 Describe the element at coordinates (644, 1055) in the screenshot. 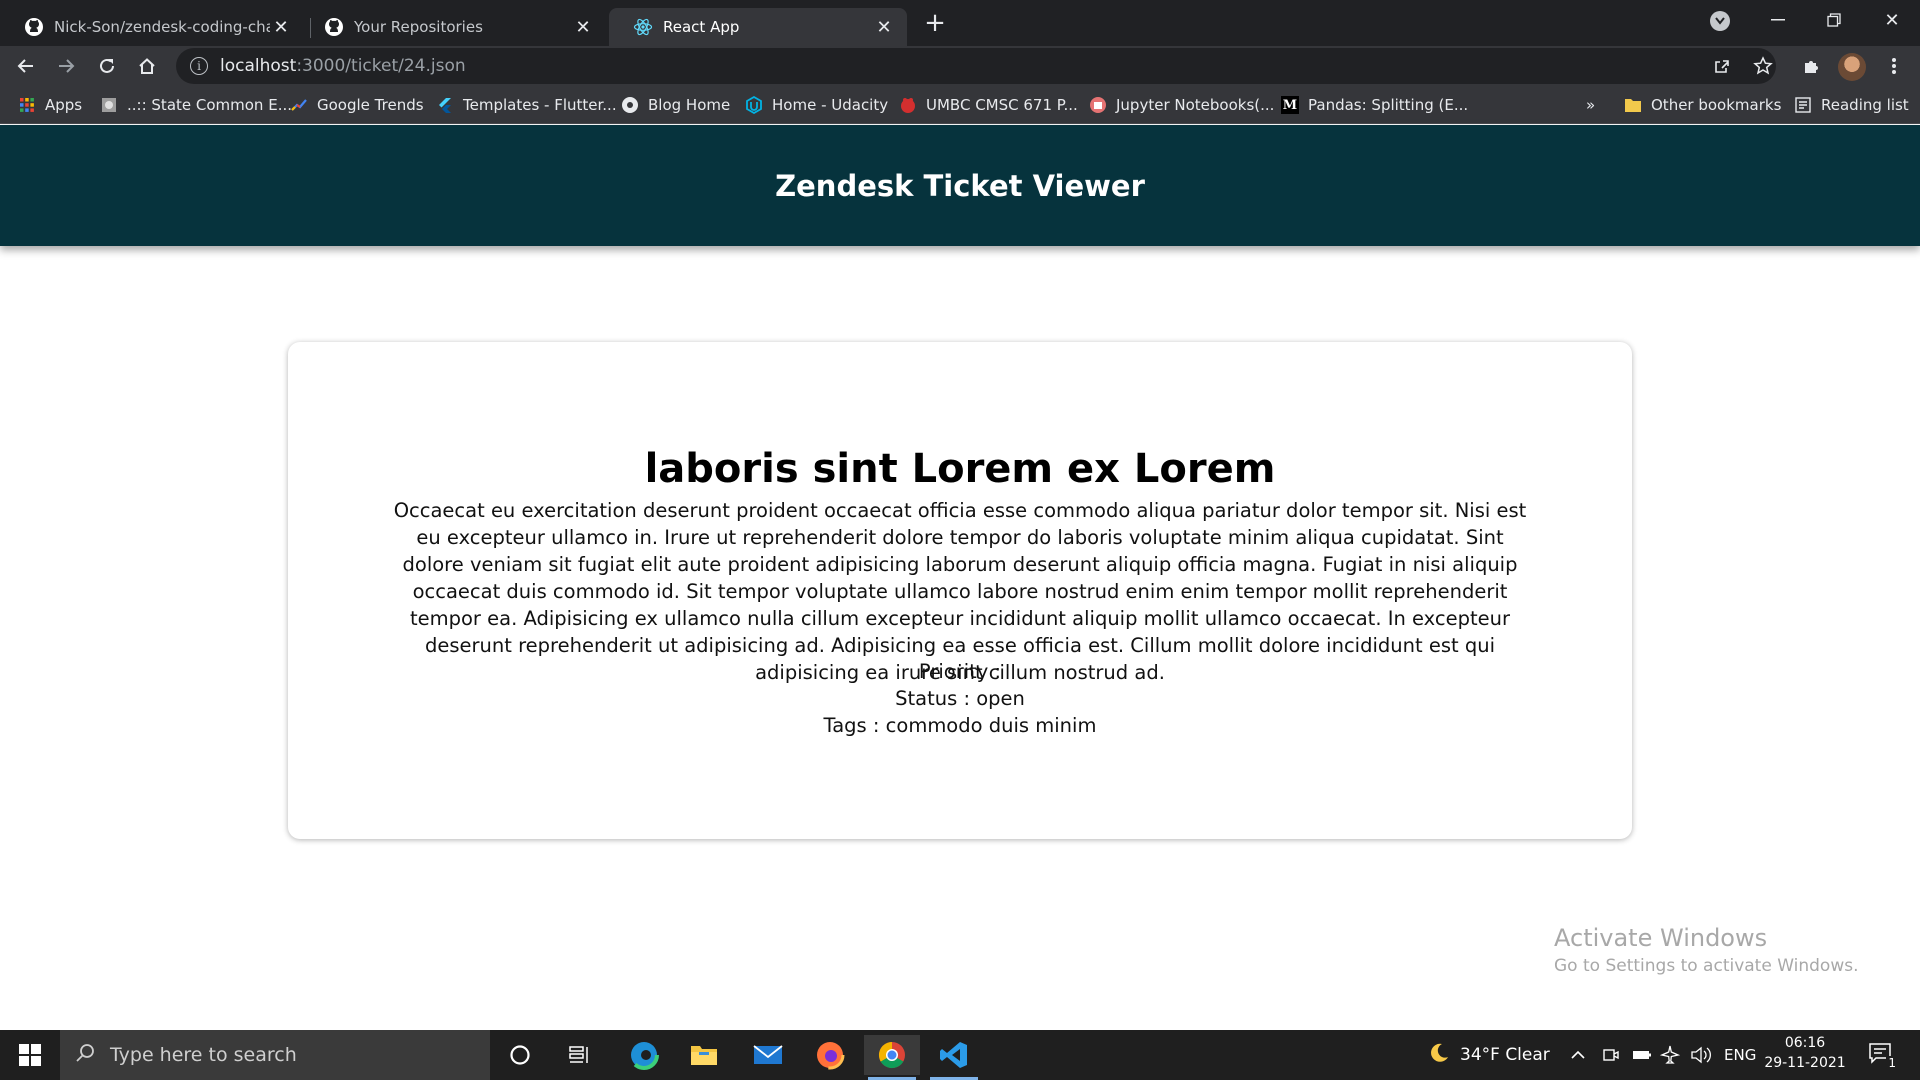

I see `edge-browser-icon` at that location.